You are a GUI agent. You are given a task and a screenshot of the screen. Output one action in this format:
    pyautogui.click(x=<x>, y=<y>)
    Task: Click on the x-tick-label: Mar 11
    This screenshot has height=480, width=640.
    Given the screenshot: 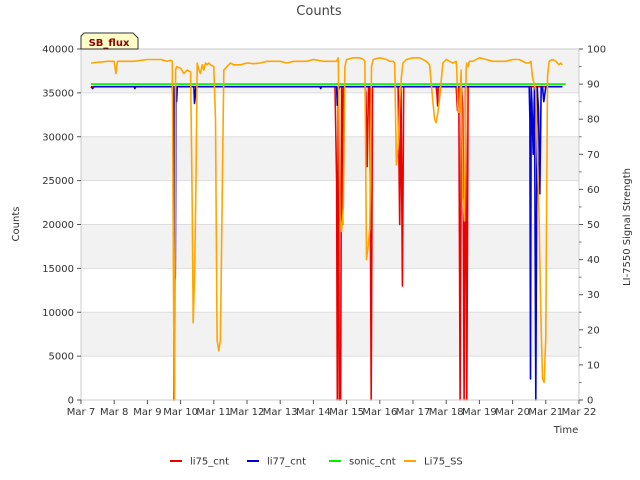 What is the action you would take?
    pyautogui.click(x=213, y=412)
    